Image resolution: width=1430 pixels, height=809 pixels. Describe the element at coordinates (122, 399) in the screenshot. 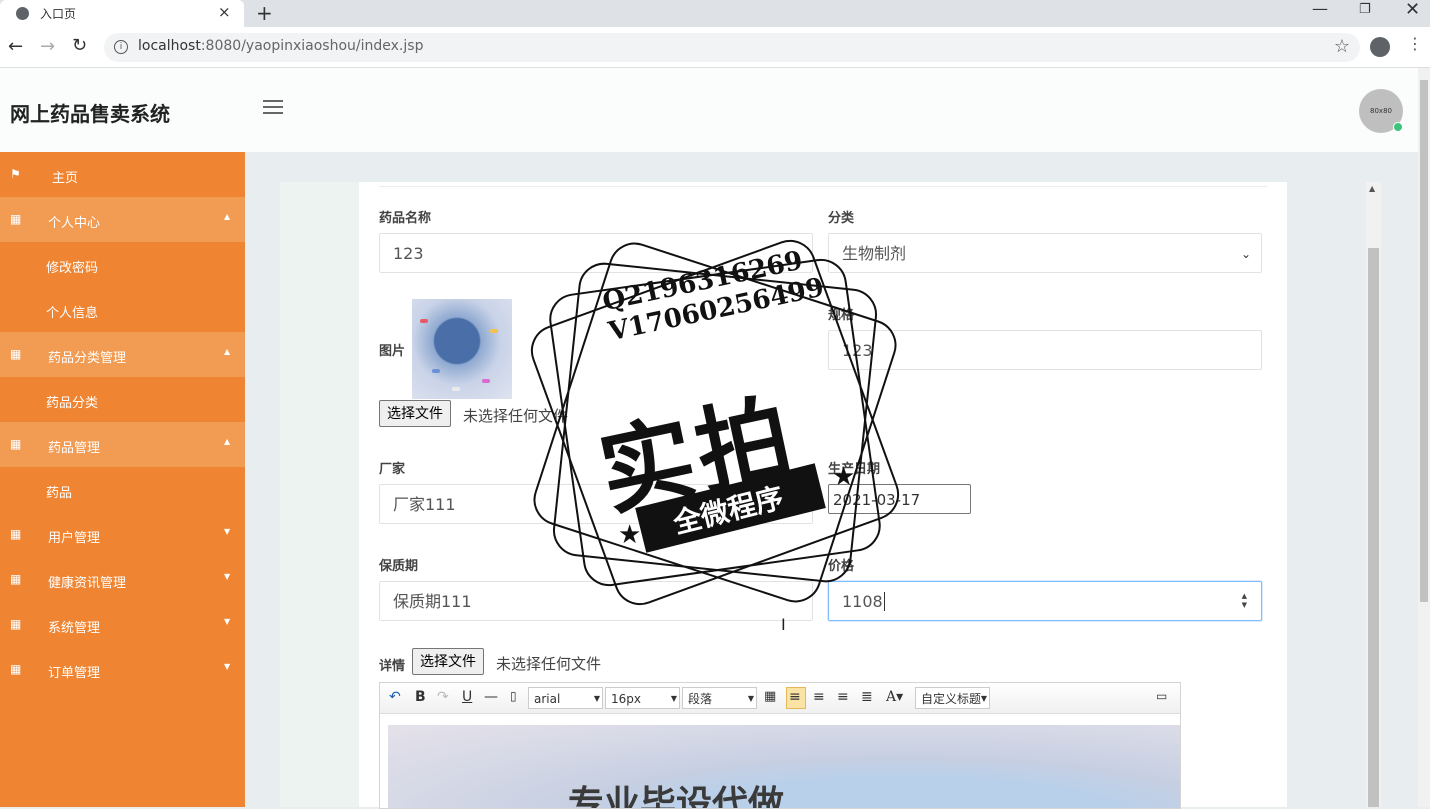

I see `sidebar-item-category: 药品分类` at that location.